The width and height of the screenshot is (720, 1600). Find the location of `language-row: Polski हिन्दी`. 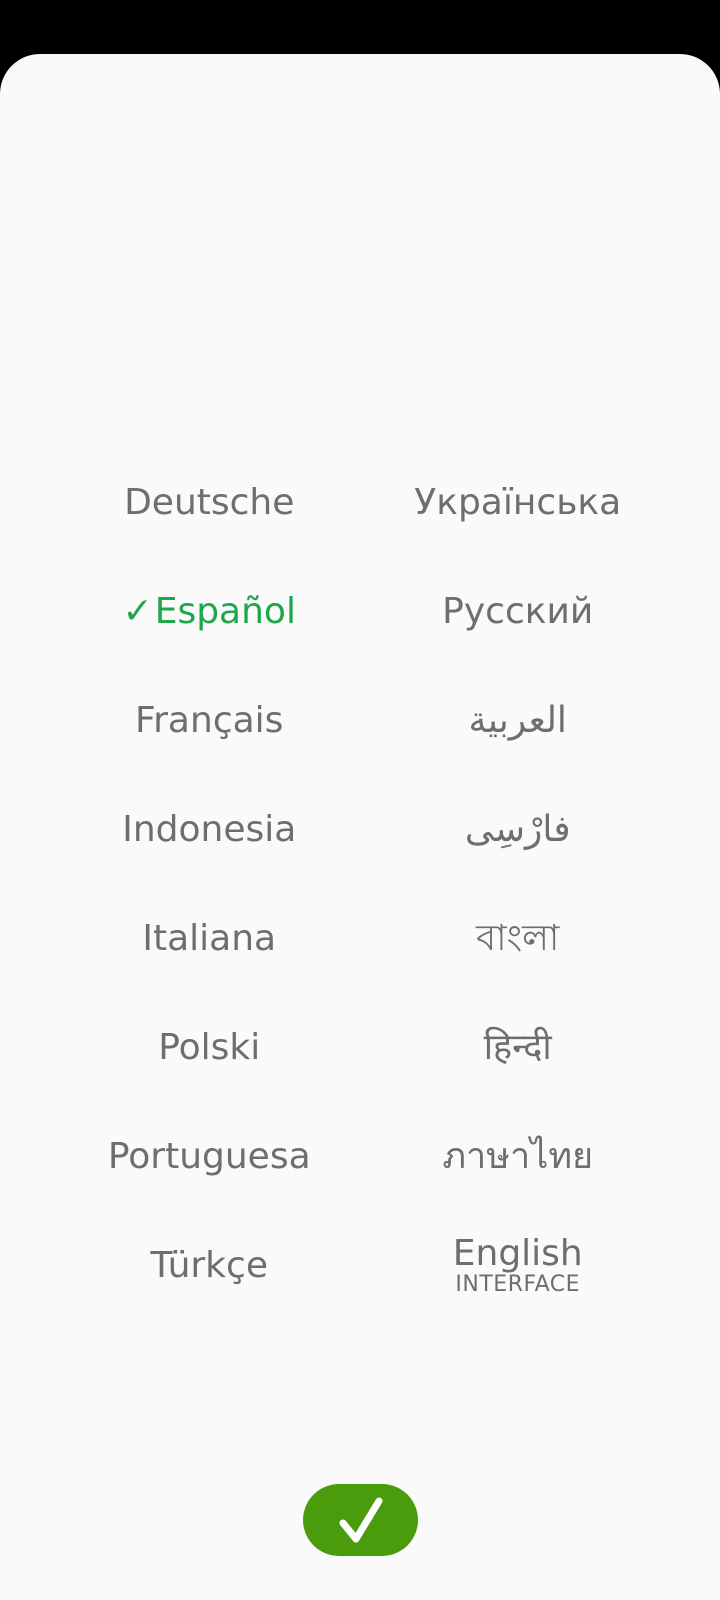

language-row: Polski हिन्दी is located at coordinates (360, 1047).